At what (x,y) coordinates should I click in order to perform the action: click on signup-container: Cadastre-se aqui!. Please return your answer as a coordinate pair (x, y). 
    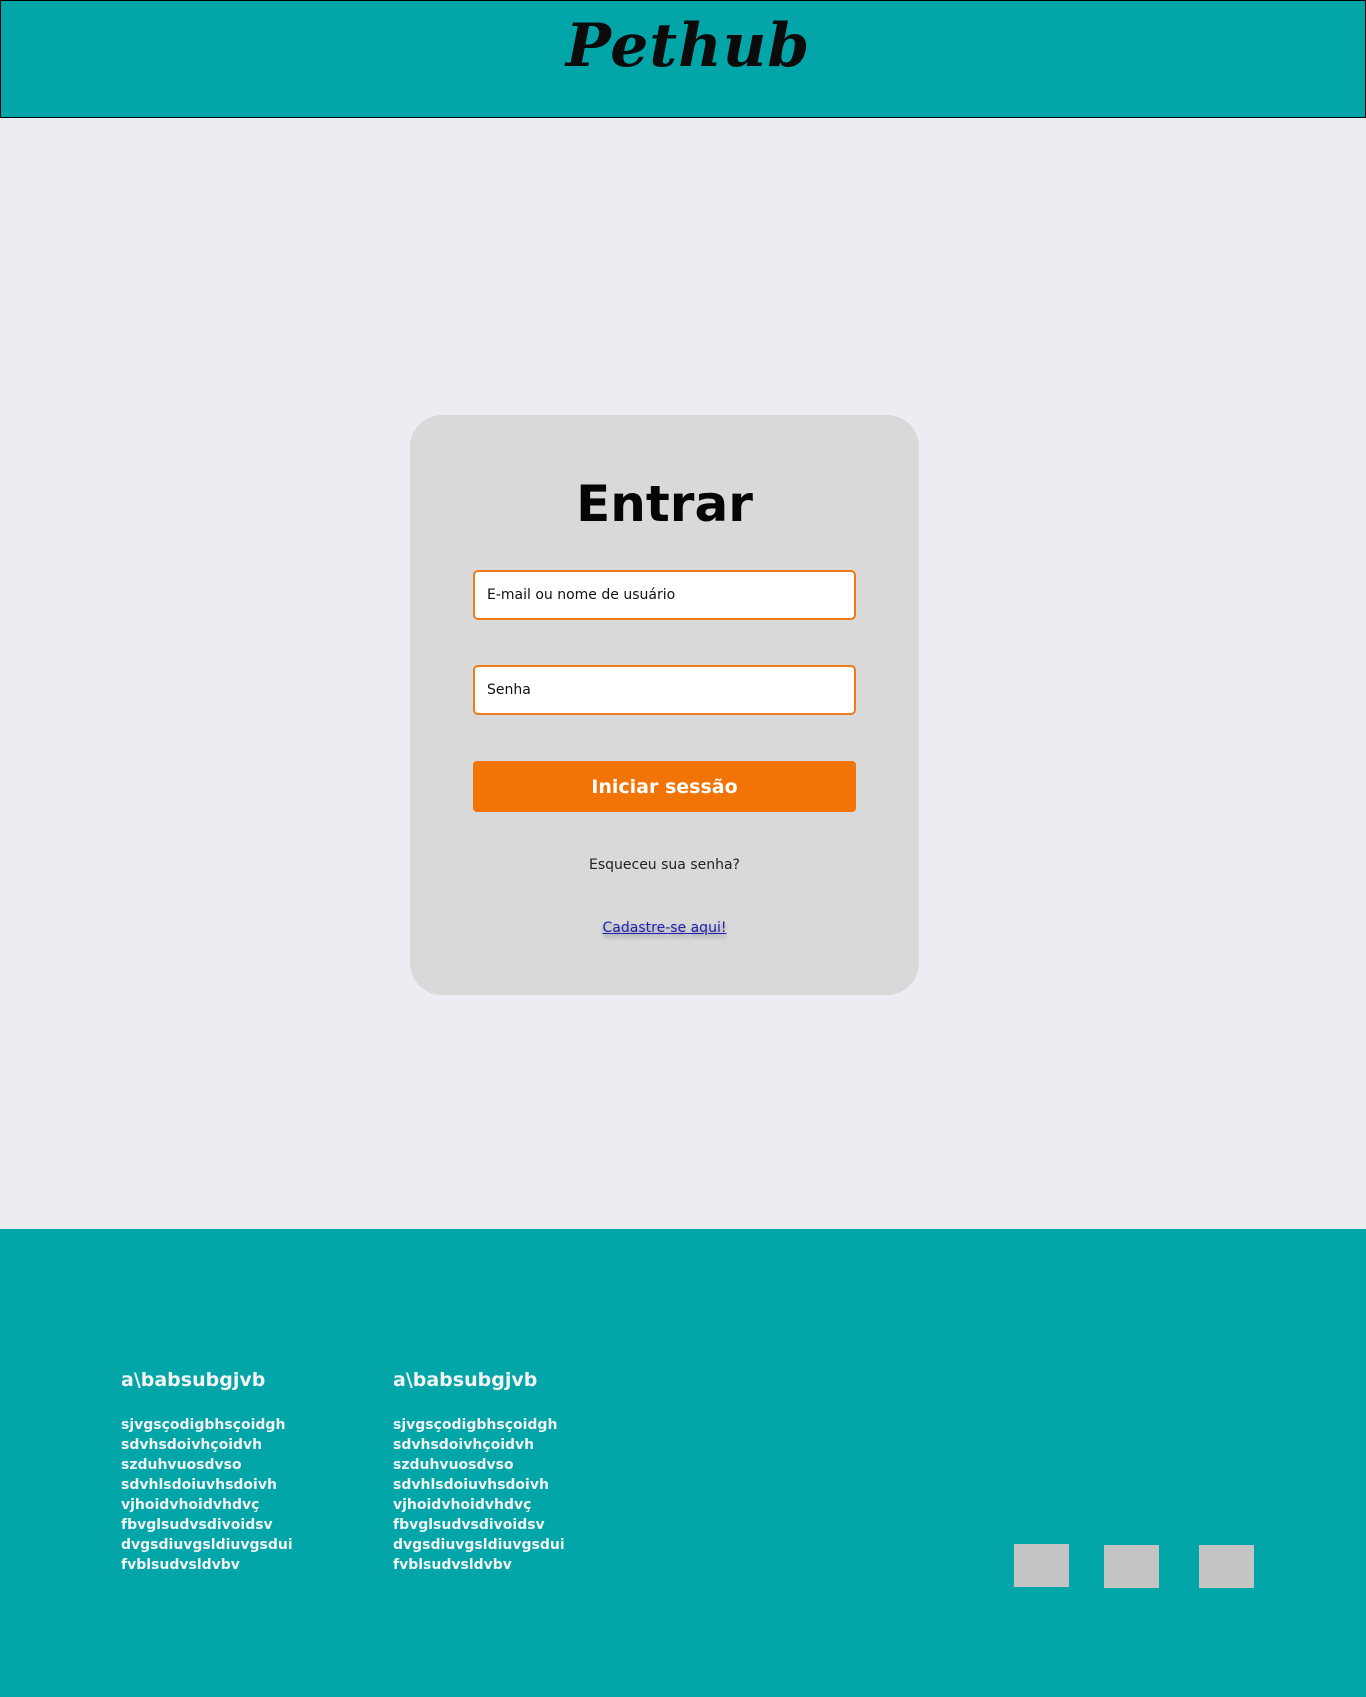
    Looking at the image, I should click on (664, 928).